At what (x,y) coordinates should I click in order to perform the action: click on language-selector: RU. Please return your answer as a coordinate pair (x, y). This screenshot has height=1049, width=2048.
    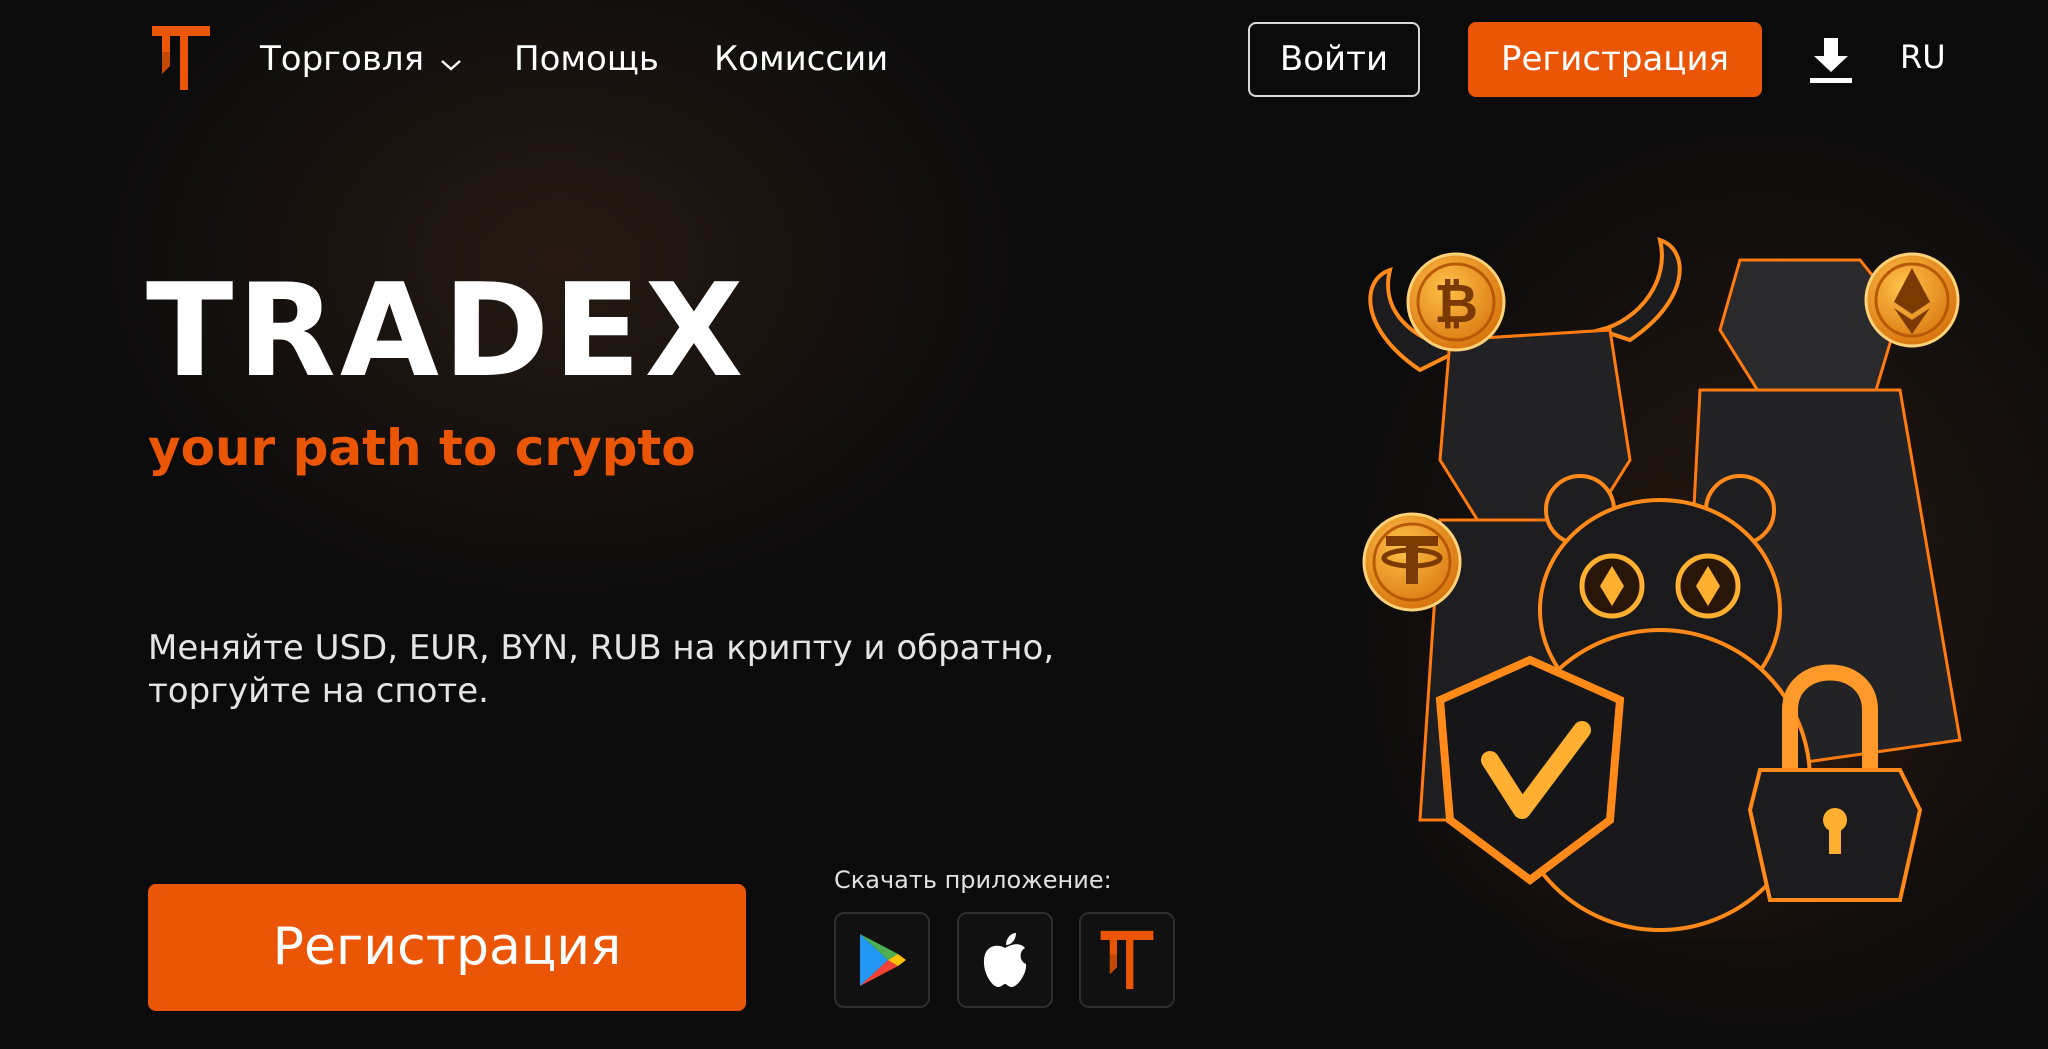
    Looking at the image, I should click on (1923, 57).